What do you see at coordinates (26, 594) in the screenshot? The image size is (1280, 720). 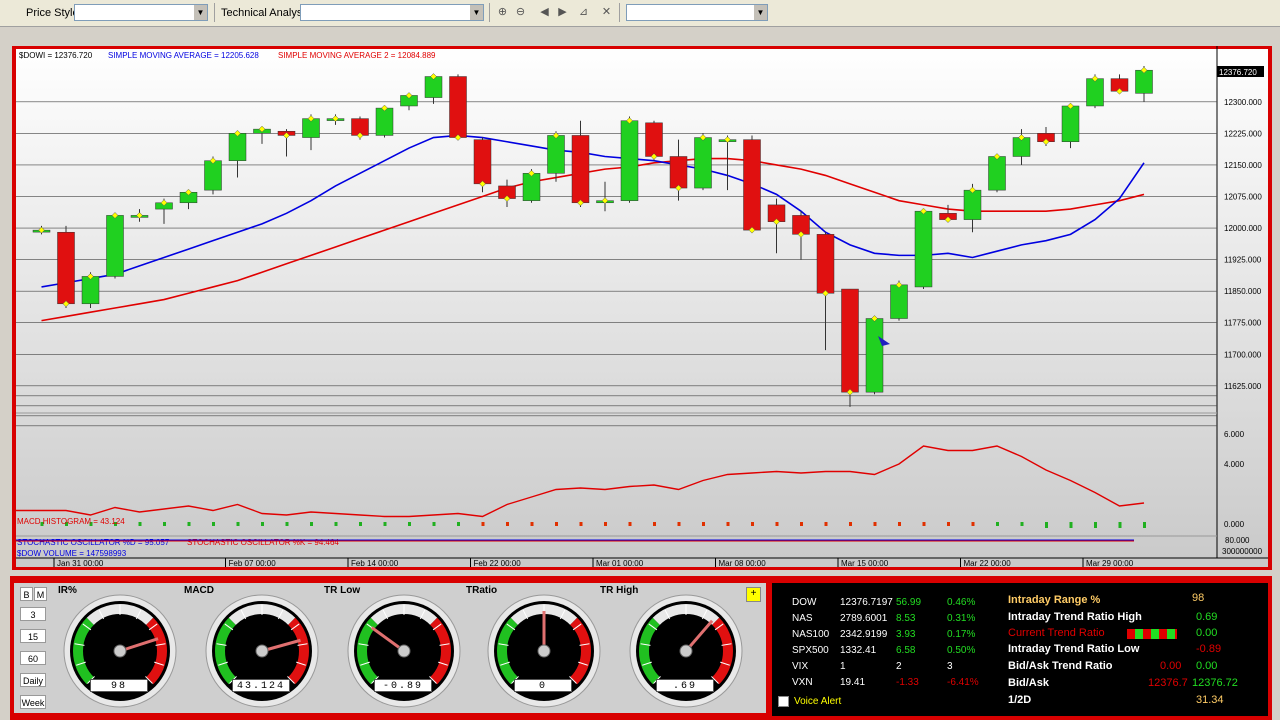 I see `mode-button-b: B` at bounding box center [26, 594].